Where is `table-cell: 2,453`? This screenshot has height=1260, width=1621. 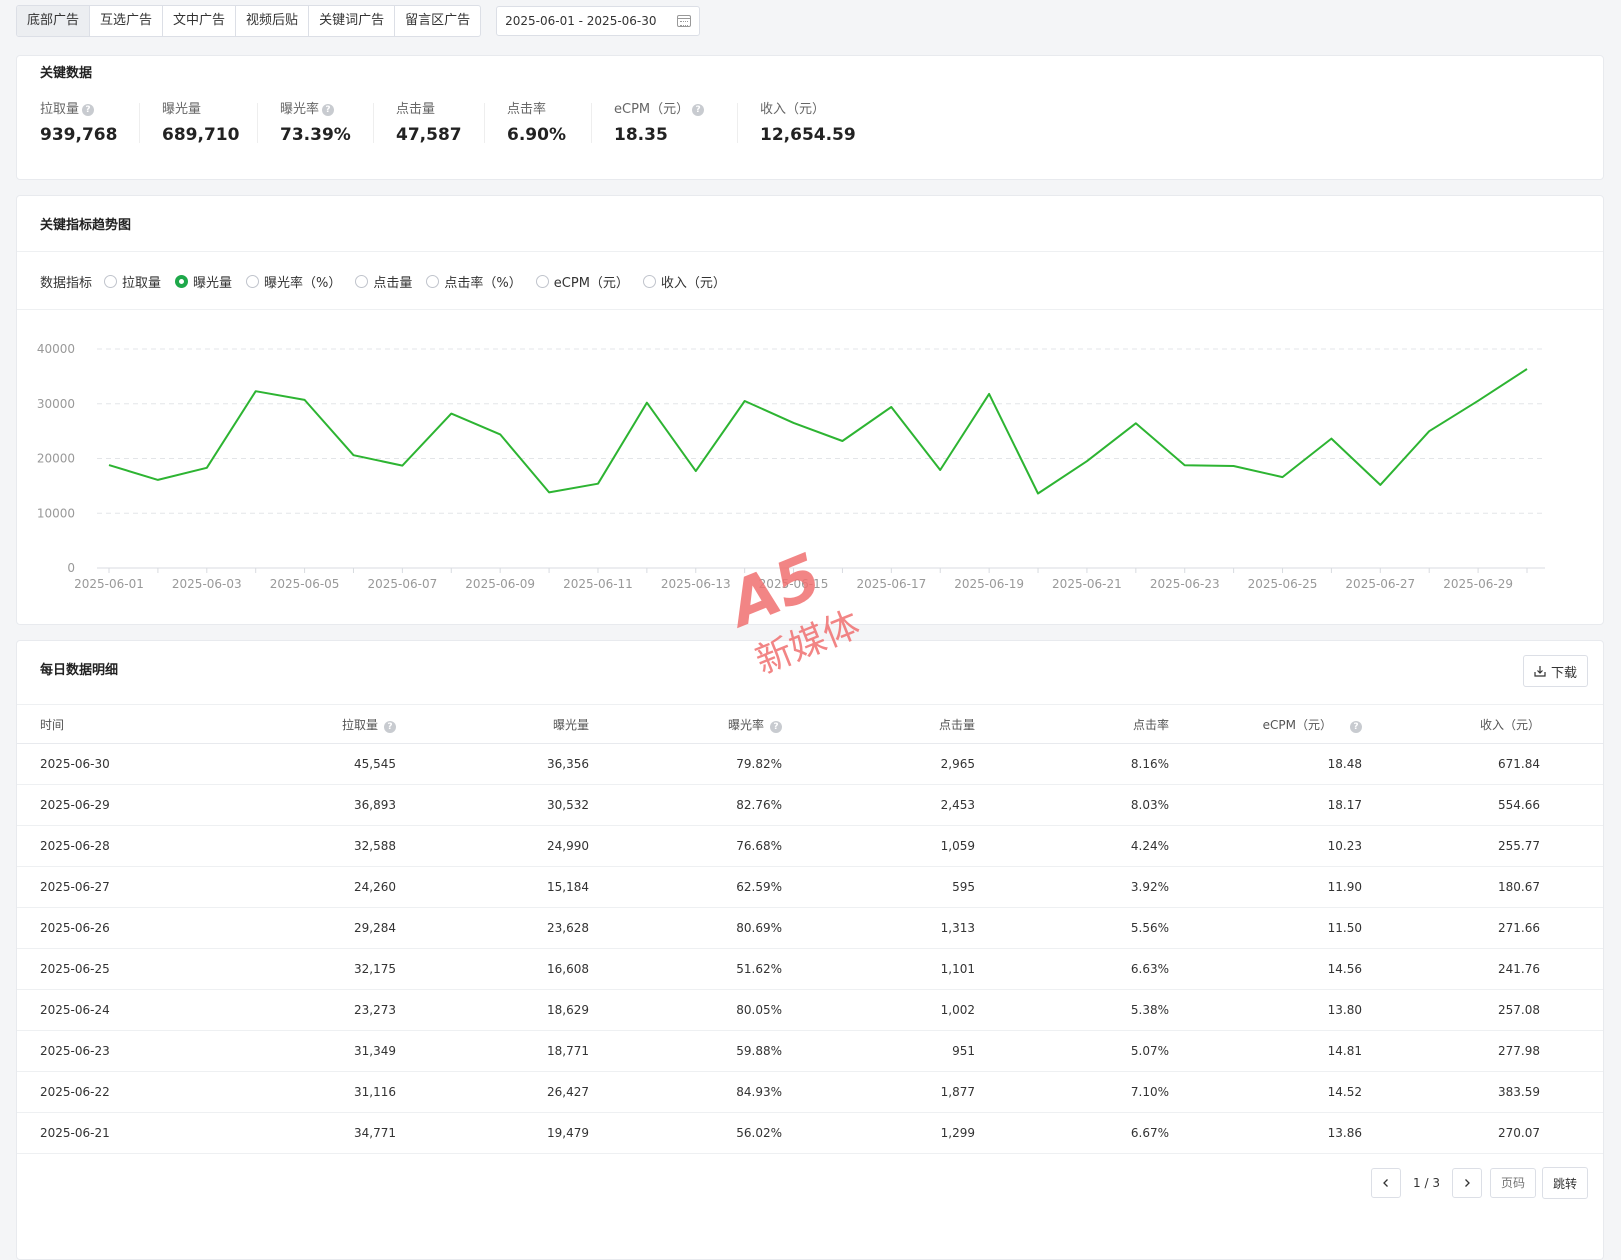
table-cell: 2,453 is located at coordinates (878, 805).